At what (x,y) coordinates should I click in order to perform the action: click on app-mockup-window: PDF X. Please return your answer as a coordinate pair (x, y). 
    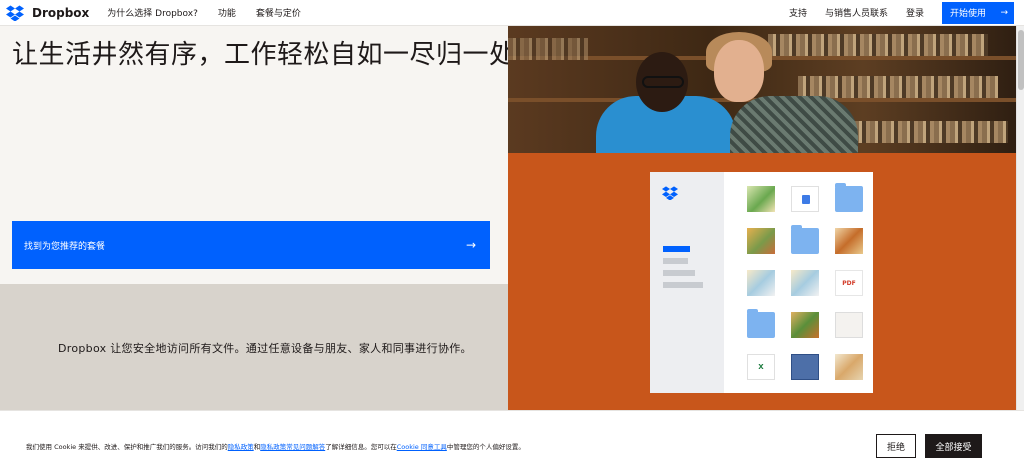
    Looking at the image, I should click on (761, 282).